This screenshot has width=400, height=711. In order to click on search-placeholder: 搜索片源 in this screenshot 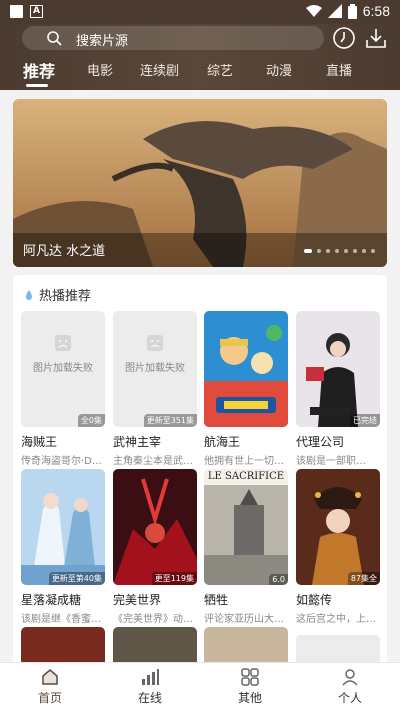, I will do `click(102, 41)`.